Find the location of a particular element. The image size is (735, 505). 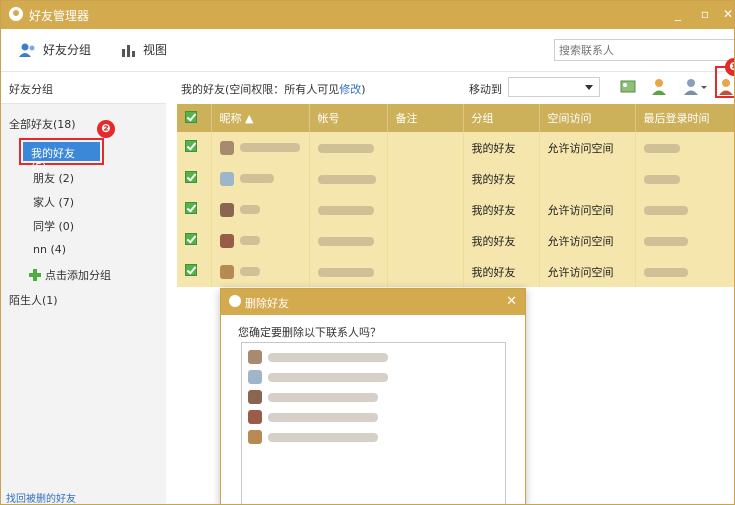

sidebar-header: 好友分组 is located at coordinates (83, 88).